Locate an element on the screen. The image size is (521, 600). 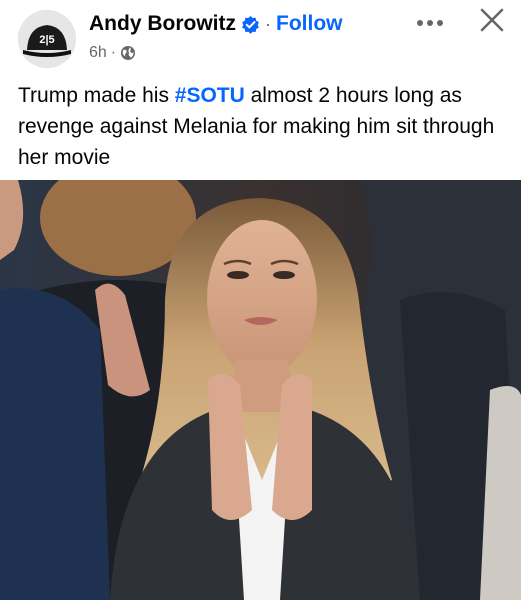
more-dots-icon is located at coordinates (430, 23).